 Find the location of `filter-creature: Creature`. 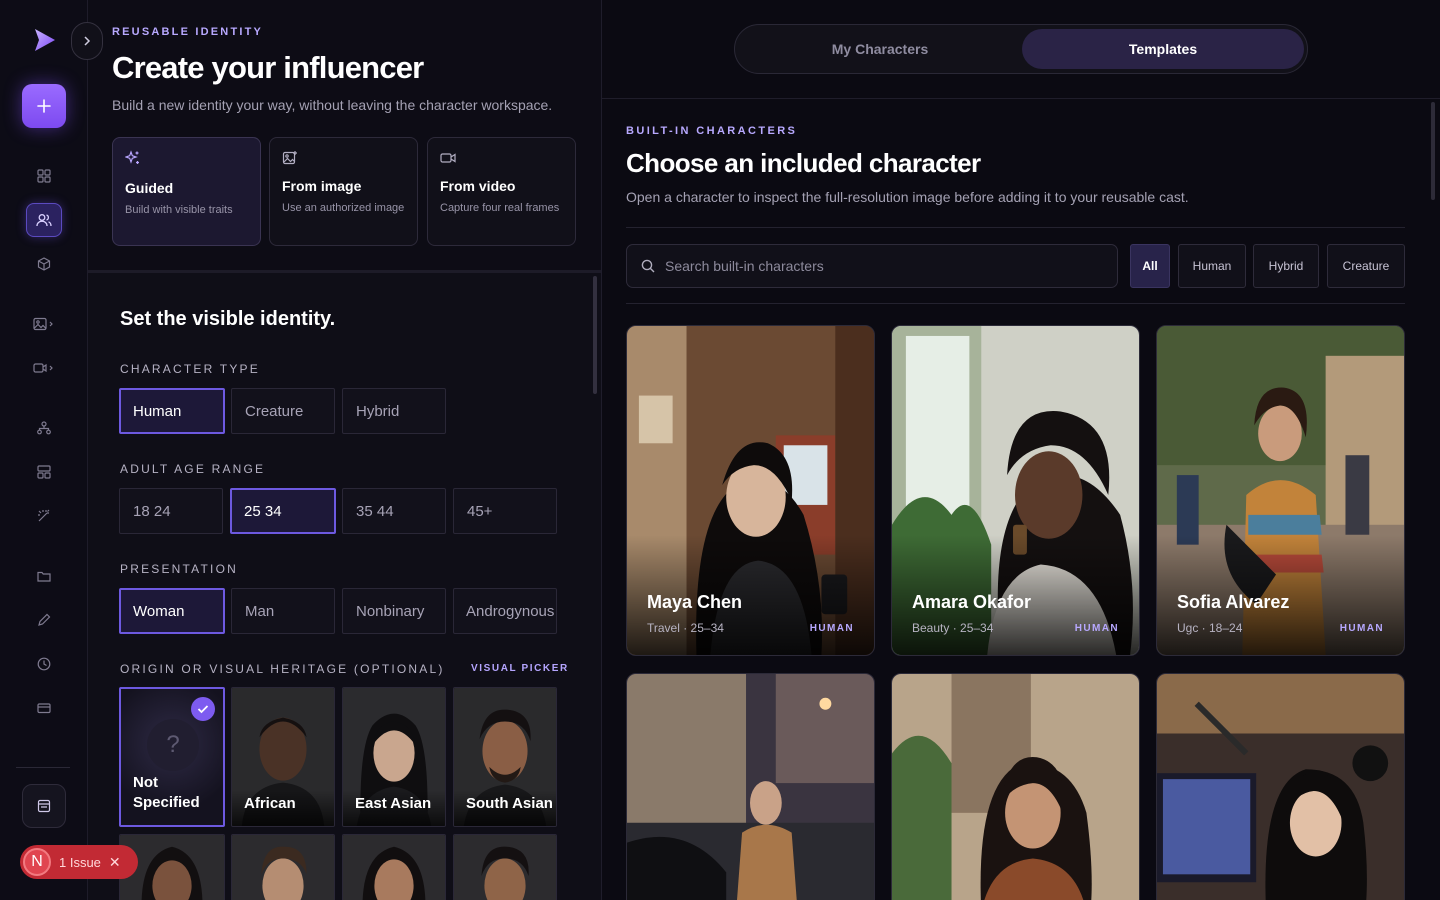

filter-creature: Creature is located at coordinates (1366, 266).